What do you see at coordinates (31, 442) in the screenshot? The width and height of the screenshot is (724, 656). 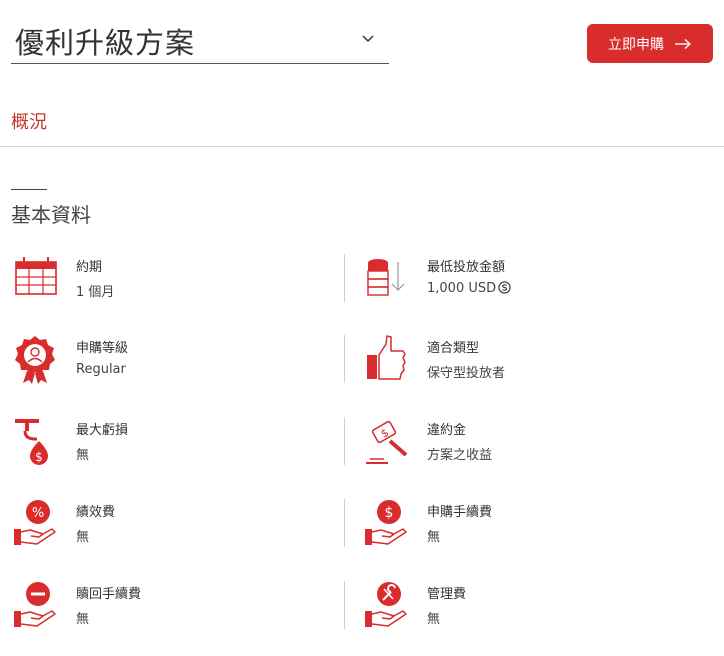 I see `money-leak-icon: $` at bounding box center [31, 442].